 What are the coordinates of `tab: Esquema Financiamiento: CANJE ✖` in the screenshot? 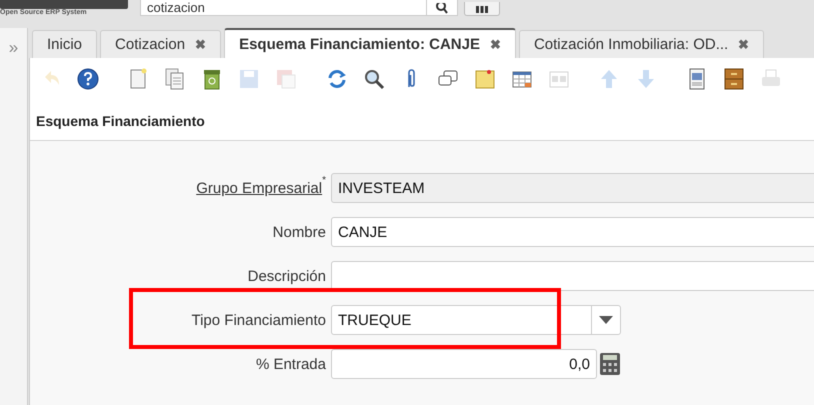 It's located at (370, 43).